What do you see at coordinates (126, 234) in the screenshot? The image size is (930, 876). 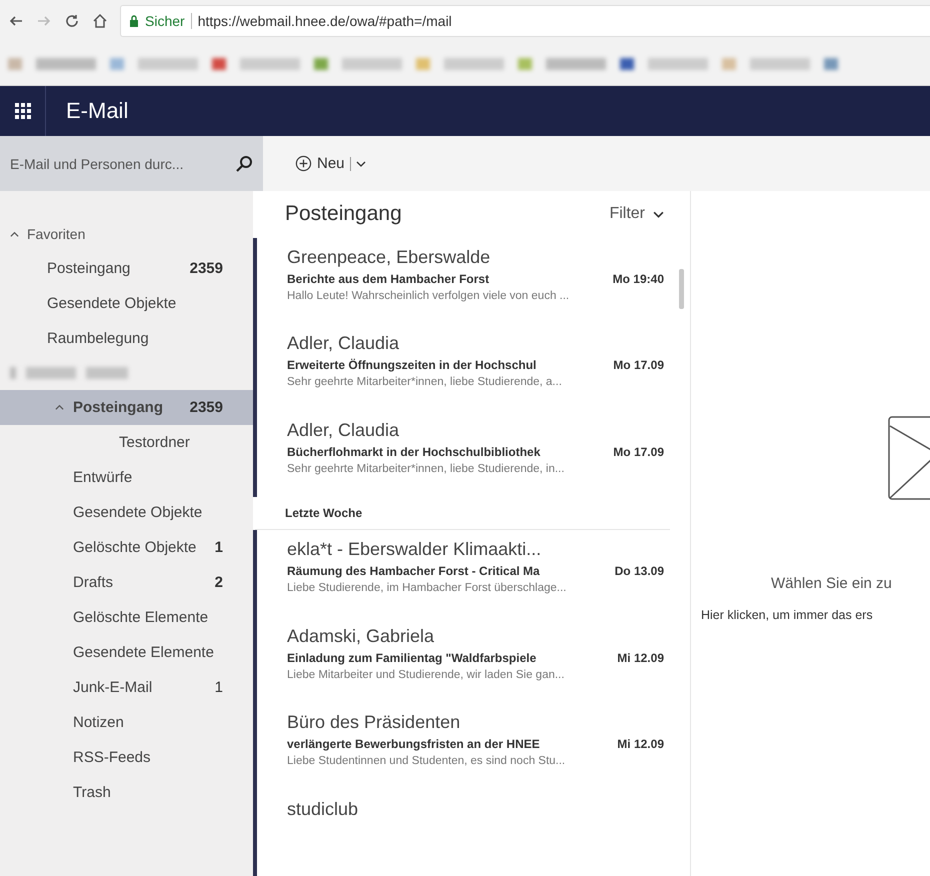 I see `folder-group-header: Favoriten` at bounding box center [126, 234].